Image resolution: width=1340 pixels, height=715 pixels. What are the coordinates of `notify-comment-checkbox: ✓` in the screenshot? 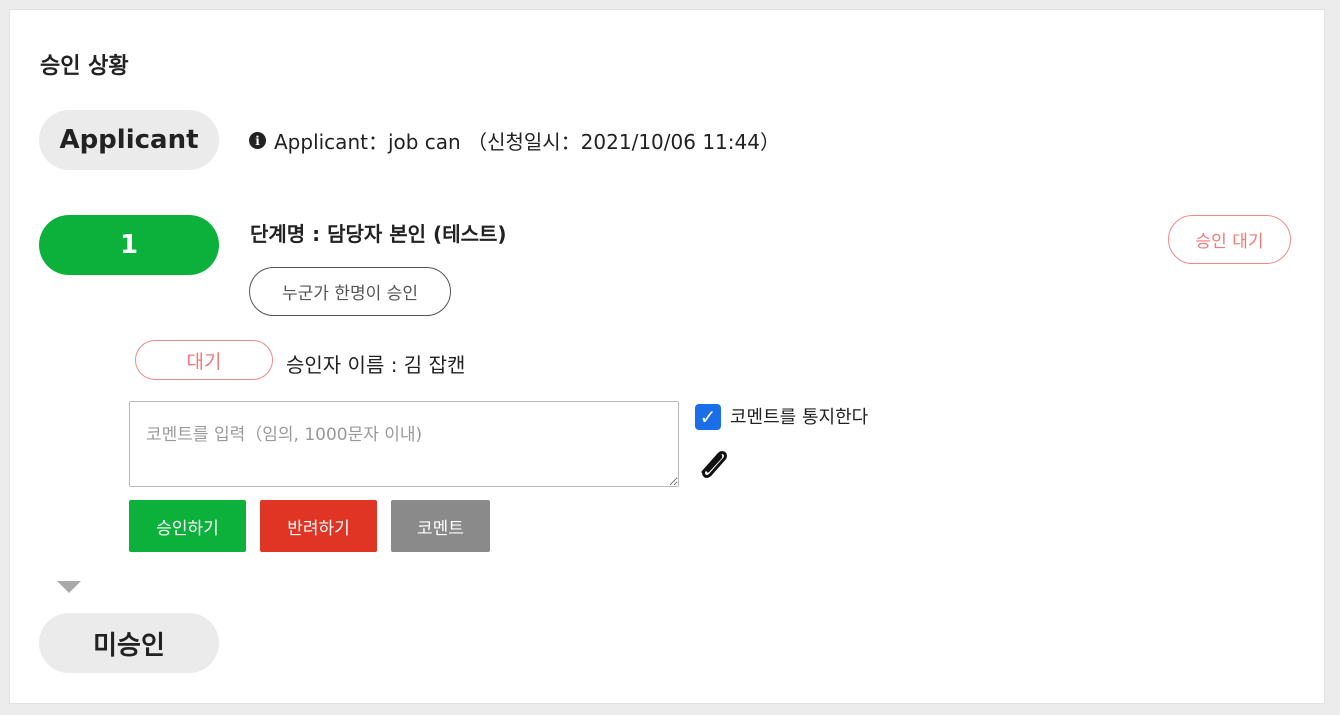 It's located at (708, 417).